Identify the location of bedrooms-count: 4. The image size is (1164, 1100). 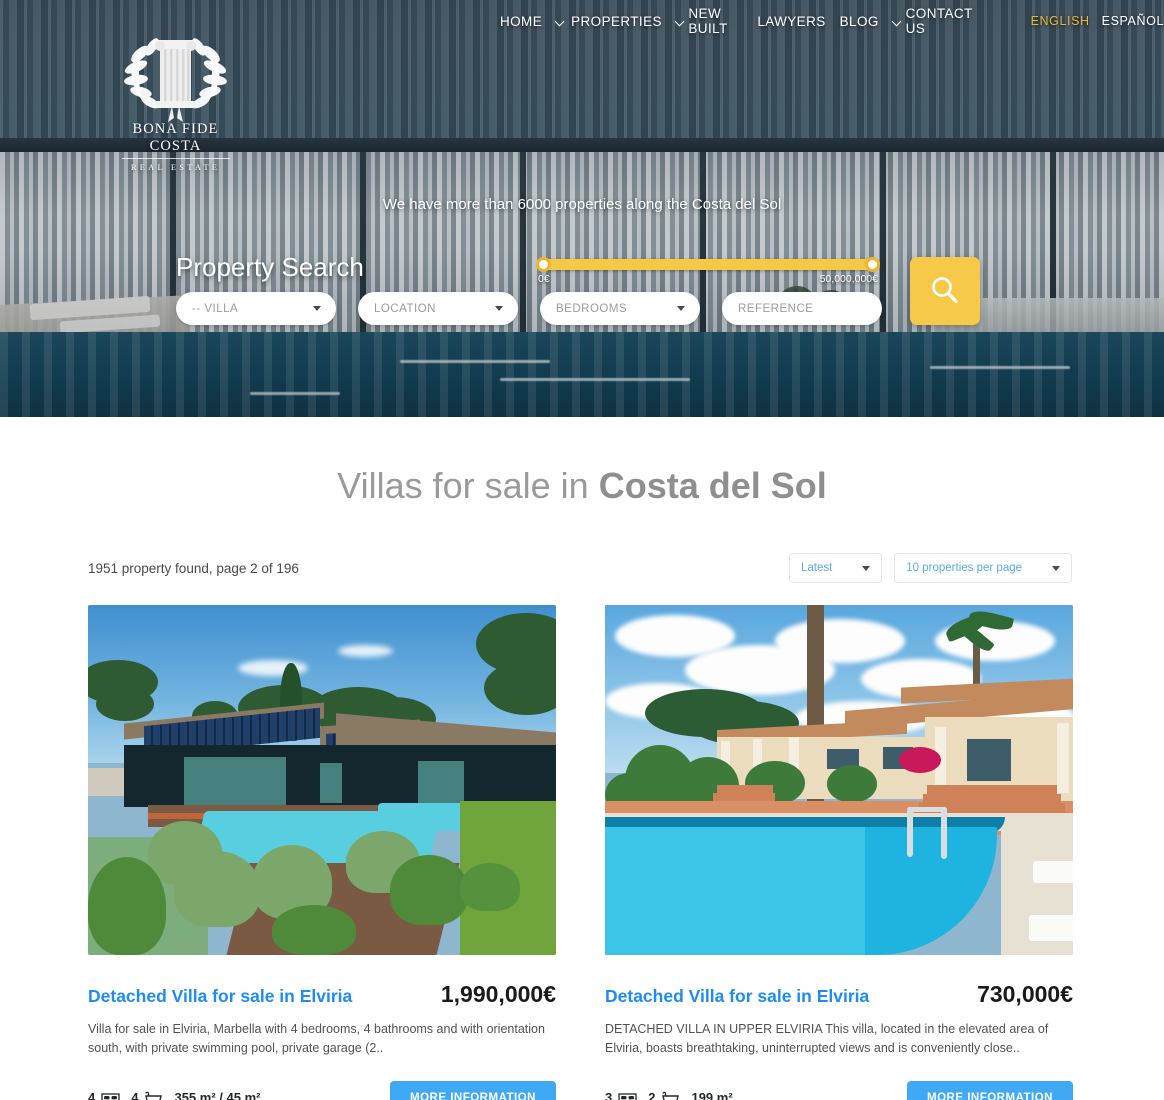
(92, 1095).